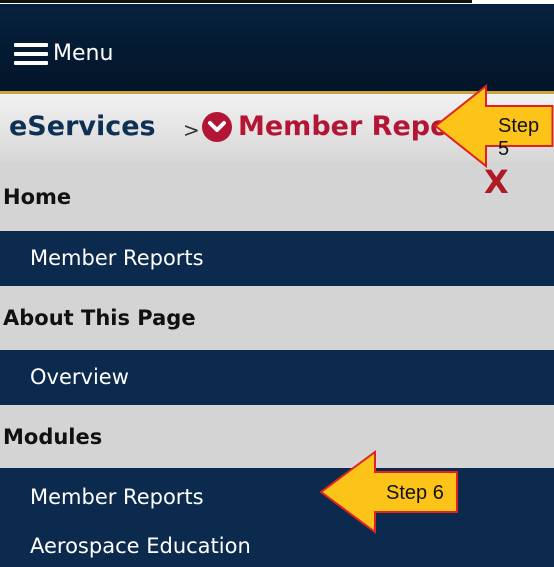 The height and width of the screenshot is (567, 554). Describe the element at coordinates (37, 197) in the screenshot. I see `nav-section-title: Home` at that location.